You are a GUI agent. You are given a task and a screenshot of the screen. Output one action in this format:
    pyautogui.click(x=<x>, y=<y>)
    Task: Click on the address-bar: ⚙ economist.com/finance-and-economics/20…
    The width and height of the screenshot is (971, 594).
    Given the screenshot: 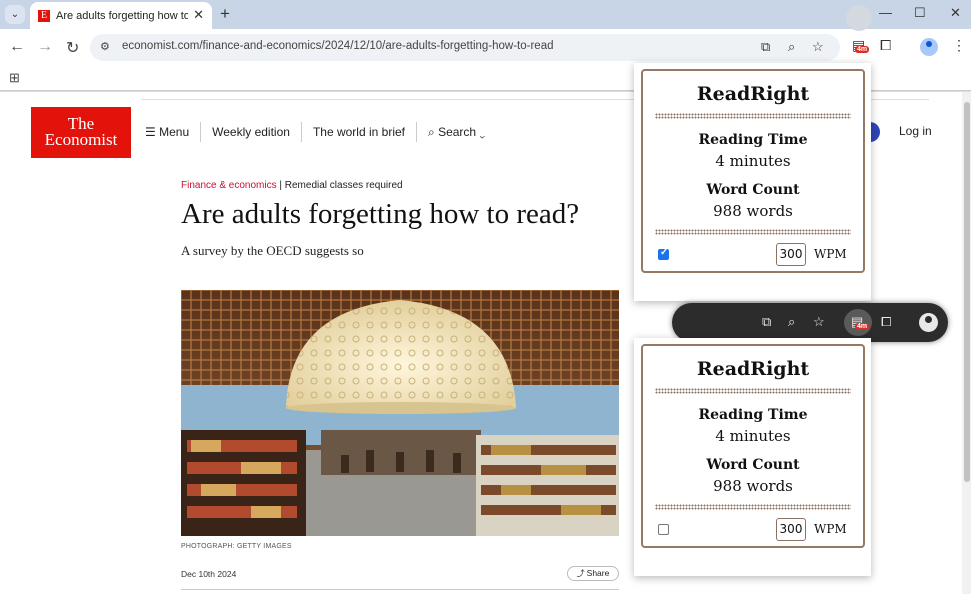 What is the action you would take?
    pyautogui.click(x=465, y=47)
    